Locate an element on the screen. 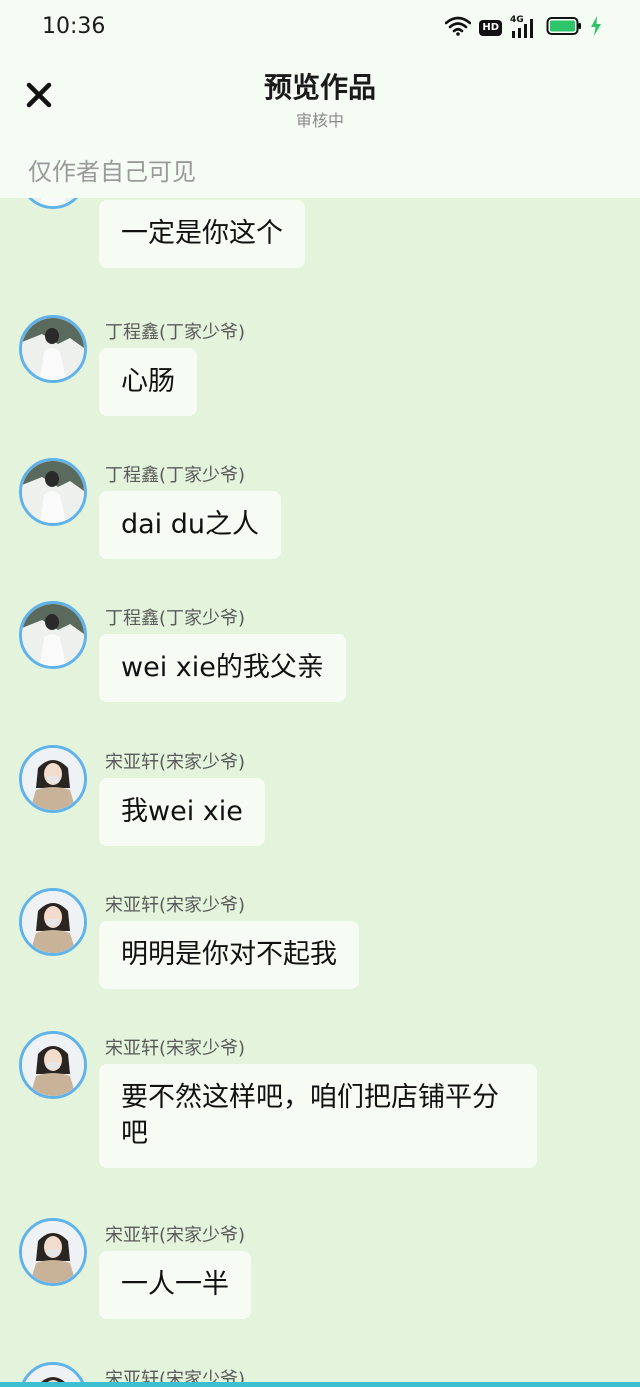 The width and height of the screenshot is (640, 1387). hd-icon: HD is located at coordinates (490, 28).